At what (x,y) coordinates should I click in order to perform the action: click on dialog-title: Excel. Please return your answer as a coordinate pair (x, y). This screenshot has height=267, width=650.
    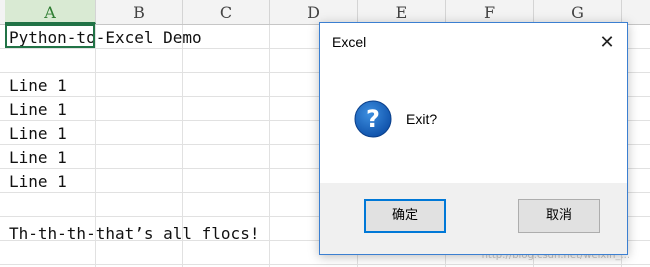
    Looking at the image, I should click on (349, 42).